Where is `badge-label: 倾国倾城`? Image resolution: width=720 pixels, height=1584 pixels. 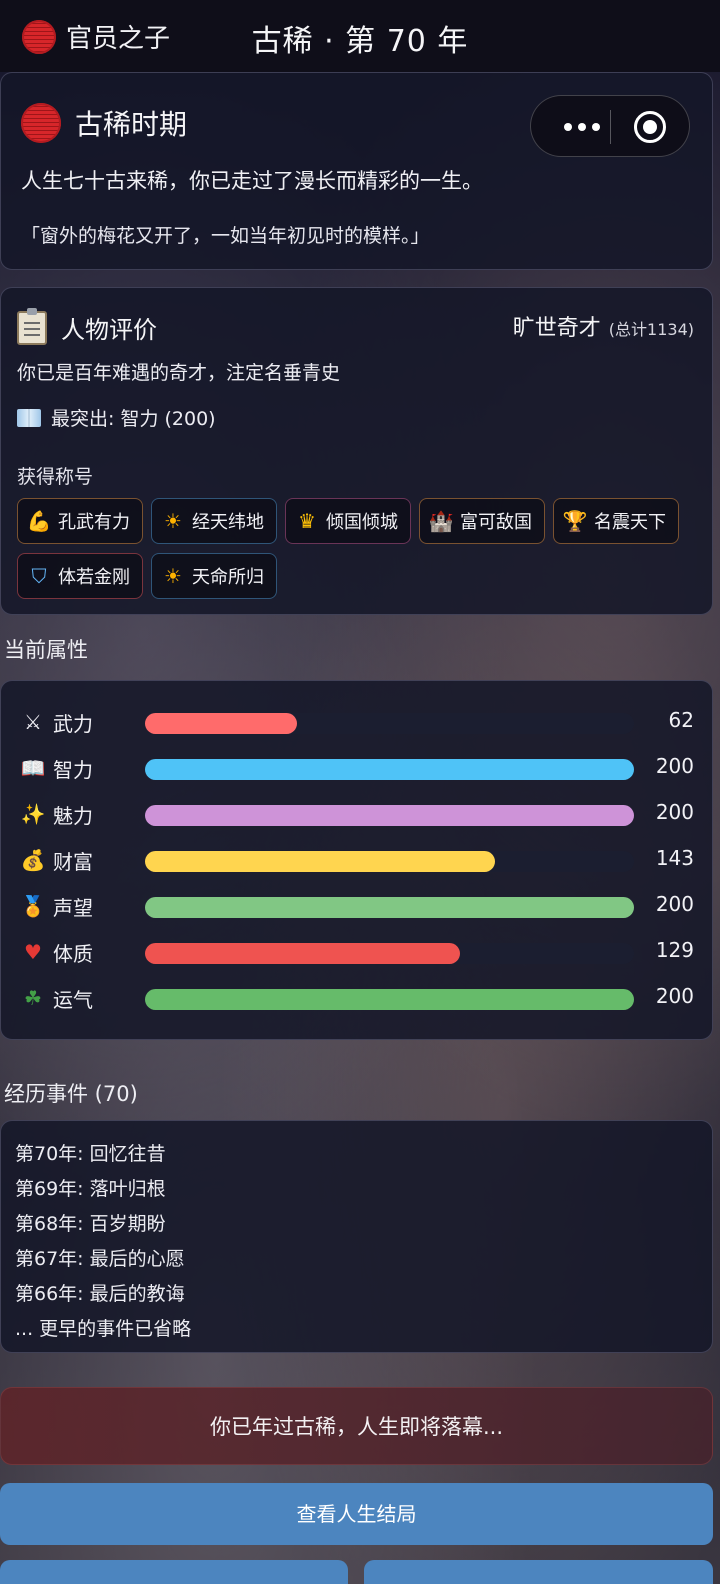 badge-label: 倾国倾城 is located at coordinates (362, 522).